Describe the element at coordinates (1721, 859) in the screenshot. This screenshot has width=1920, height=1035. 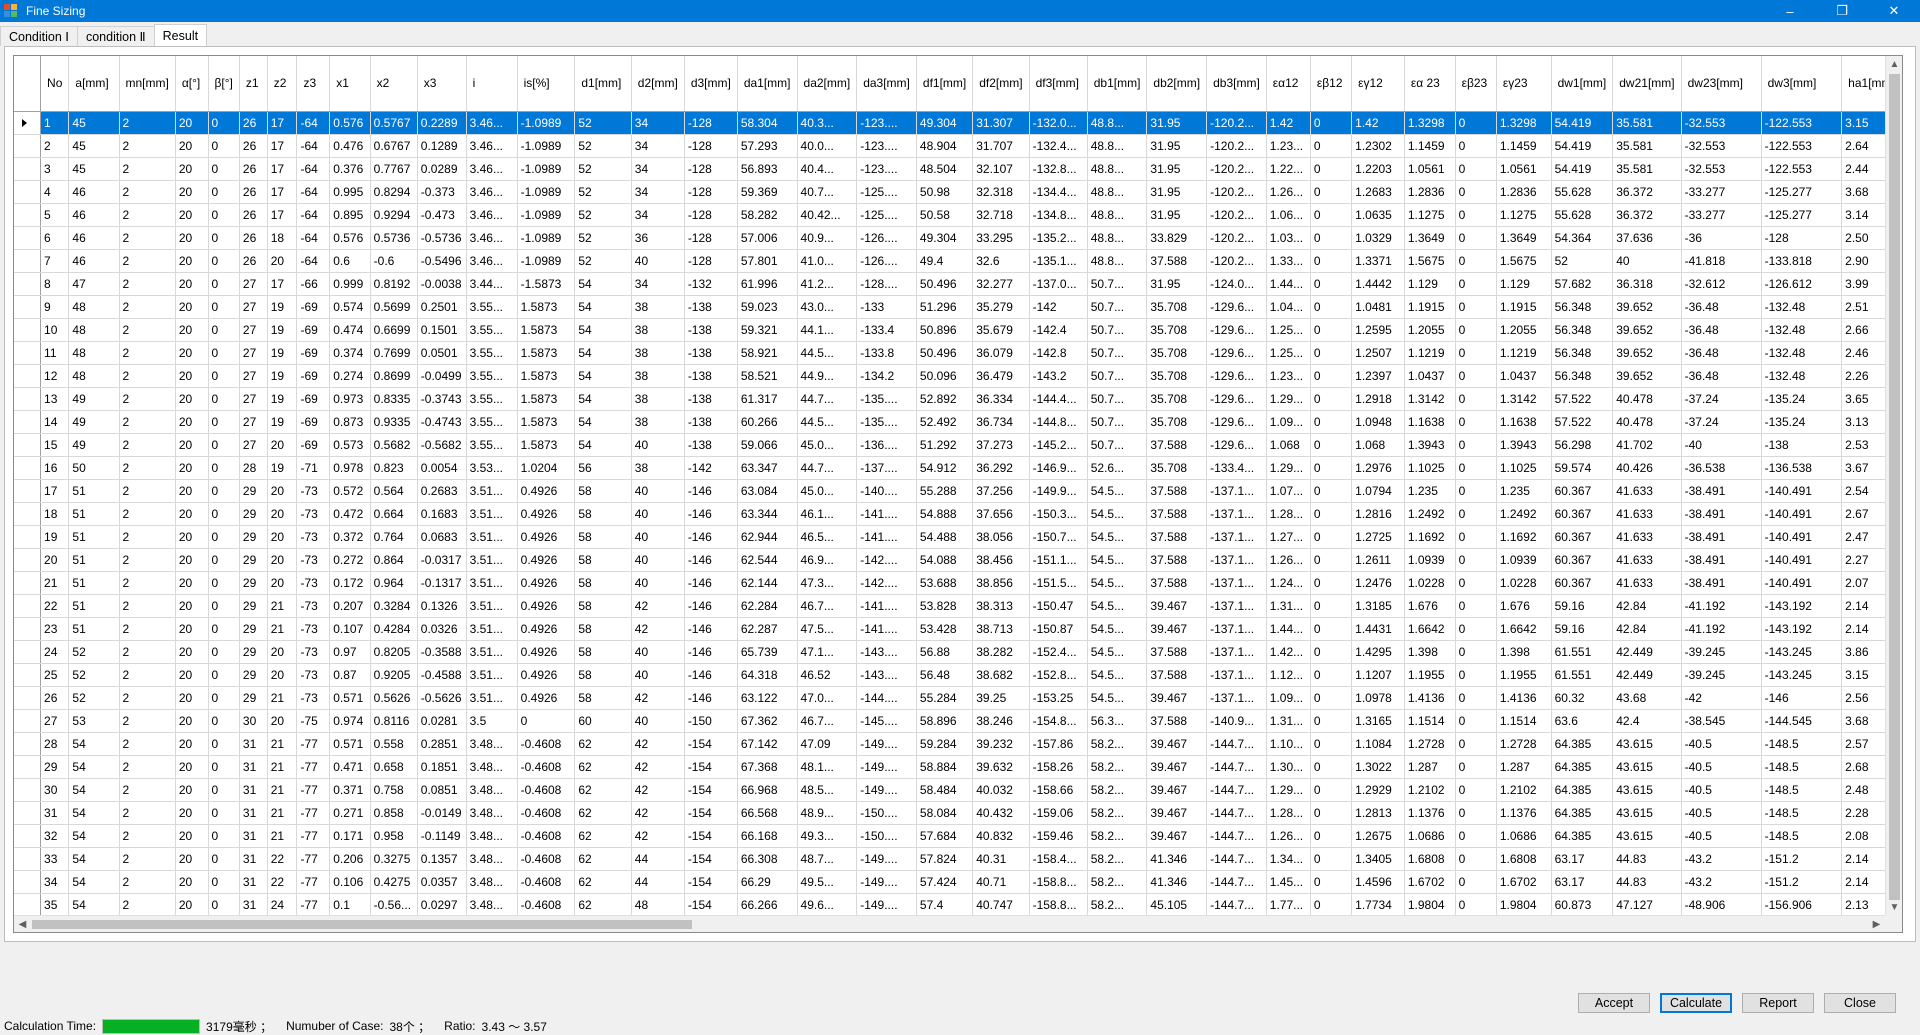
I see `table-cell: -43.2` at that location.